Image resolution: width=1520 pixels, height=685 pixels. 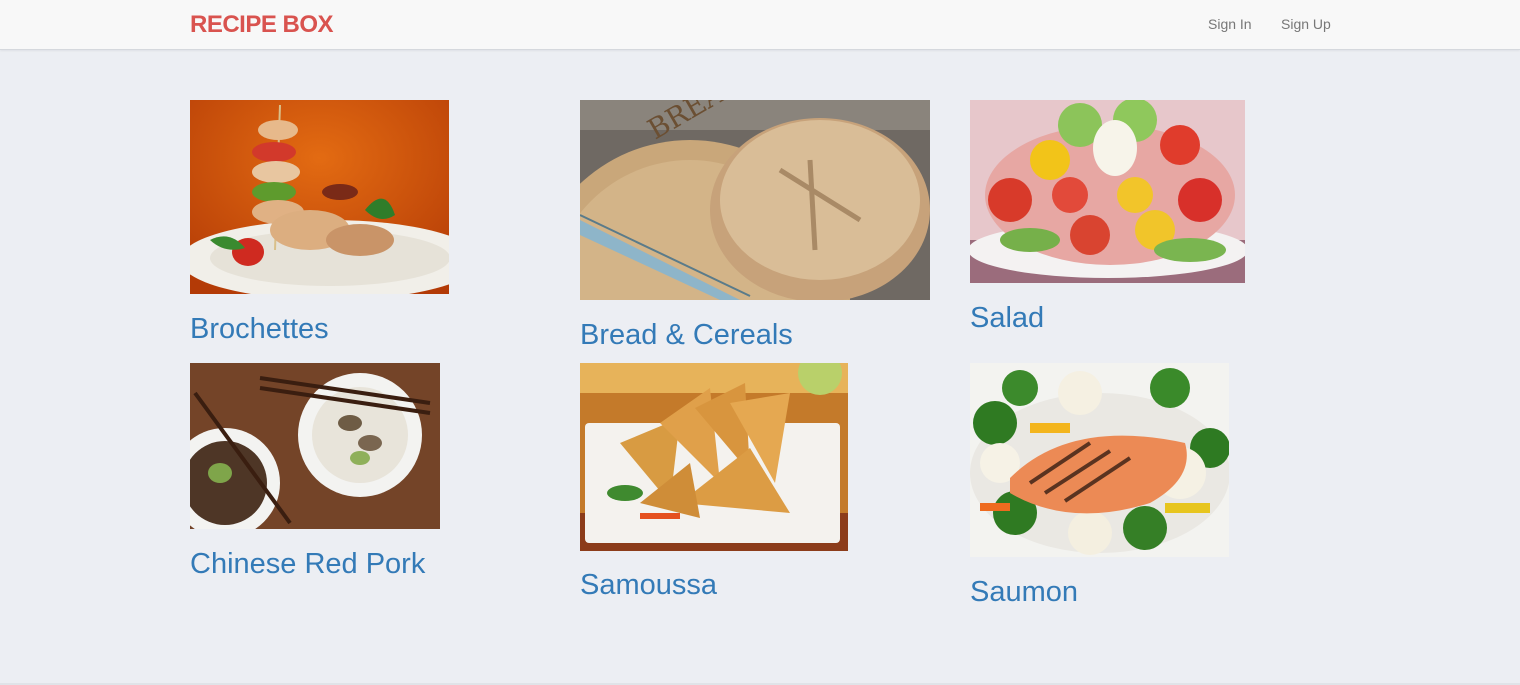 I want to click on sign-in-link: Sign In, so click(x=1230, y=24).